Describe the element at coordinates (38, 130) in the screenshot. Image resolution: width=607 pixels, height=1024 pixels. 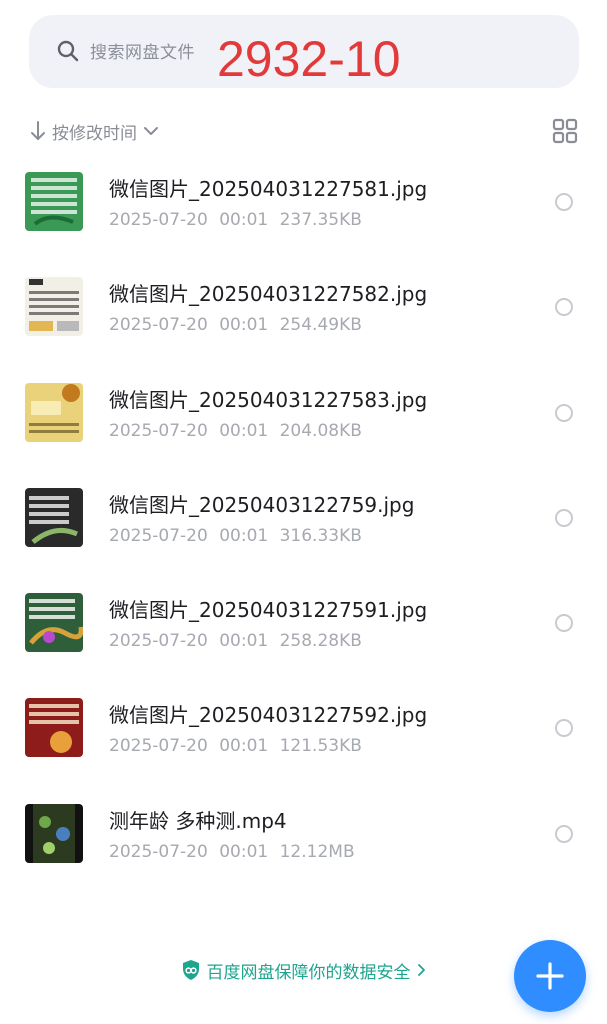
I see `sort-arrow-icon` at that location.